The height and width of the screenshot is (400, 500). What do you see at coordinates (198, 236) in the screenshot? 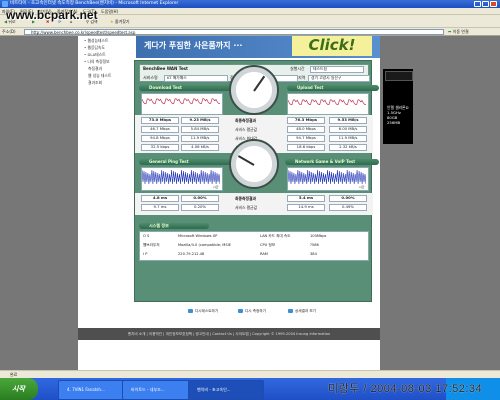
I see `os-value: Microsoft Windows XP` at bounding box center [198, 236].